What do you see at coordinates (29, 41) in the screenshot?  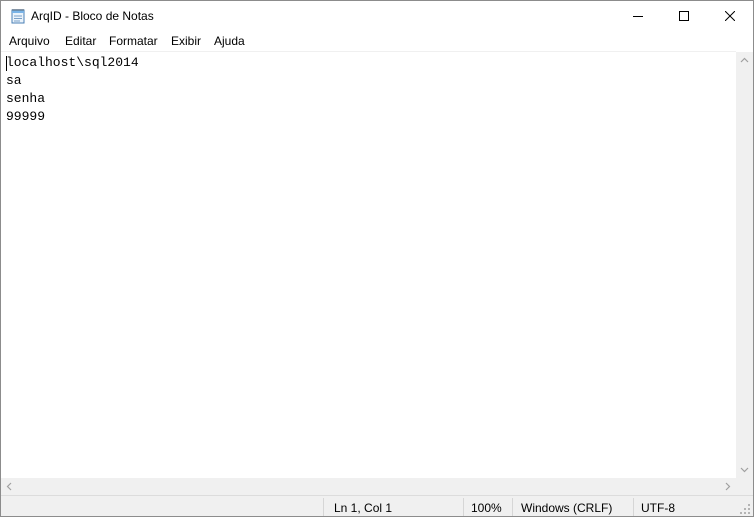 I see `menu-arquivo: Arquivo` at bounding box center [29, 41].